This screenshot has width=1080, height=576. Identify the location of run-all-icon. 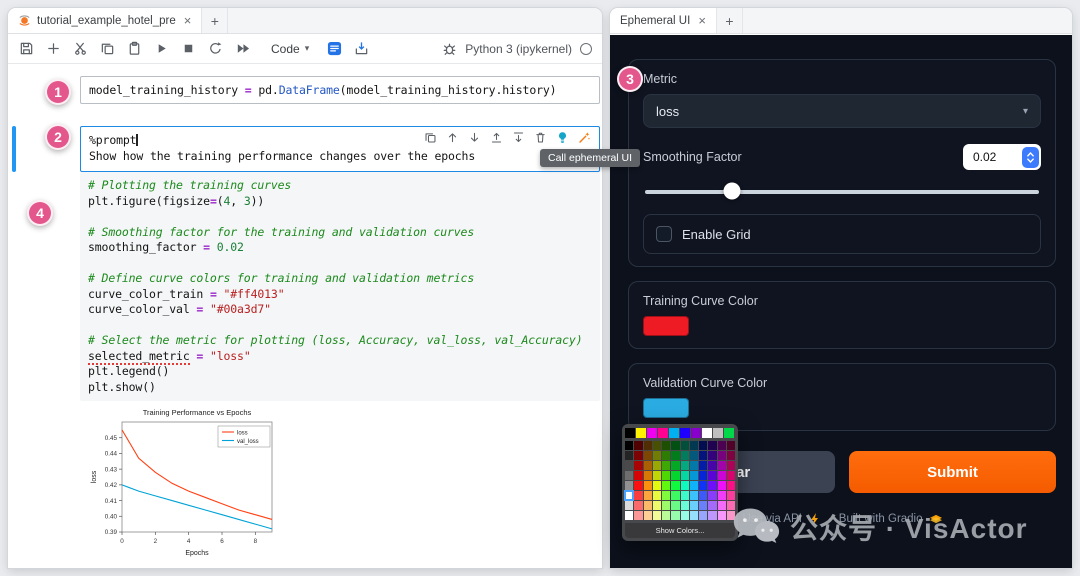
(242, 49).